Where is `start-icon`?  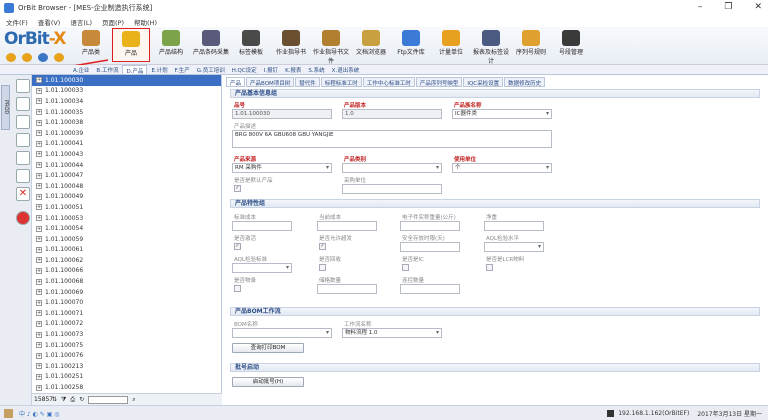
start-icon is located at coordinates (8, 413).